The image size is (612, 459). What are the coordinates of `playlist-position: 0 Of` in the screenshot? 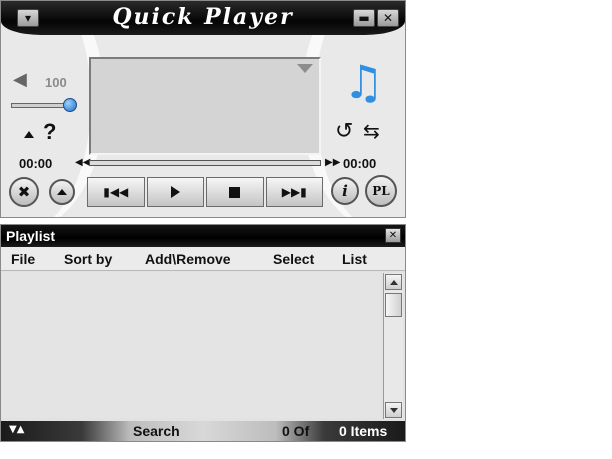 It's located at (296, 431).